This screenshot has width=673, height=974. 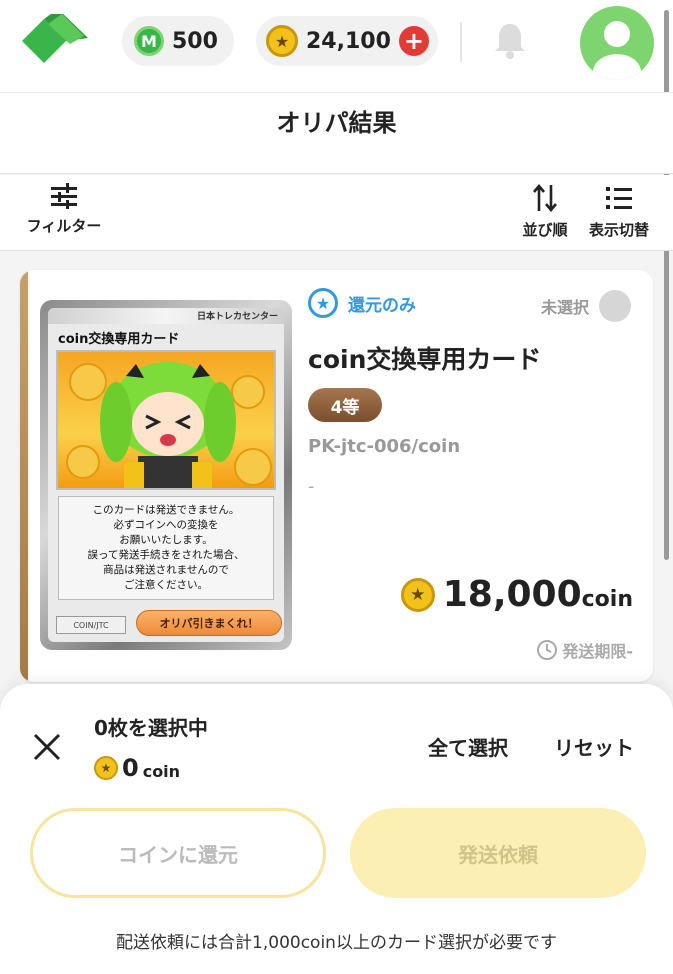 What do you see at coordinates (166, 510) in the screenshot?
I see `card-image-line: このカードは発送できません。` at bounding box center [166, 510].